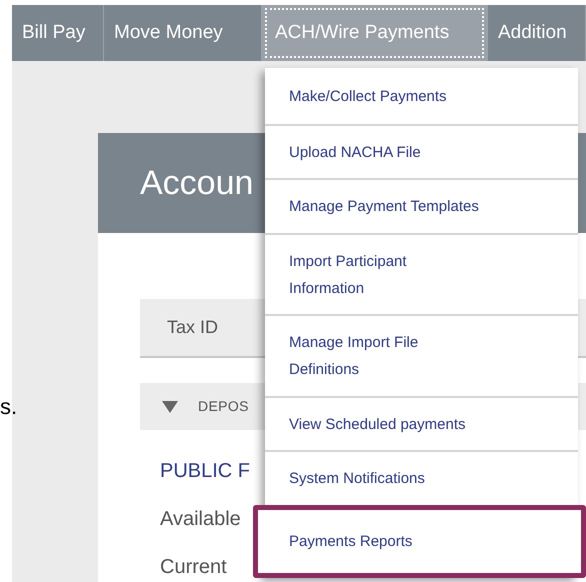  What do you see at coordinates (421, 97) in the screenshot?
I see `menu-item: Make/Collect Payments` at bounding box center [421, 97].